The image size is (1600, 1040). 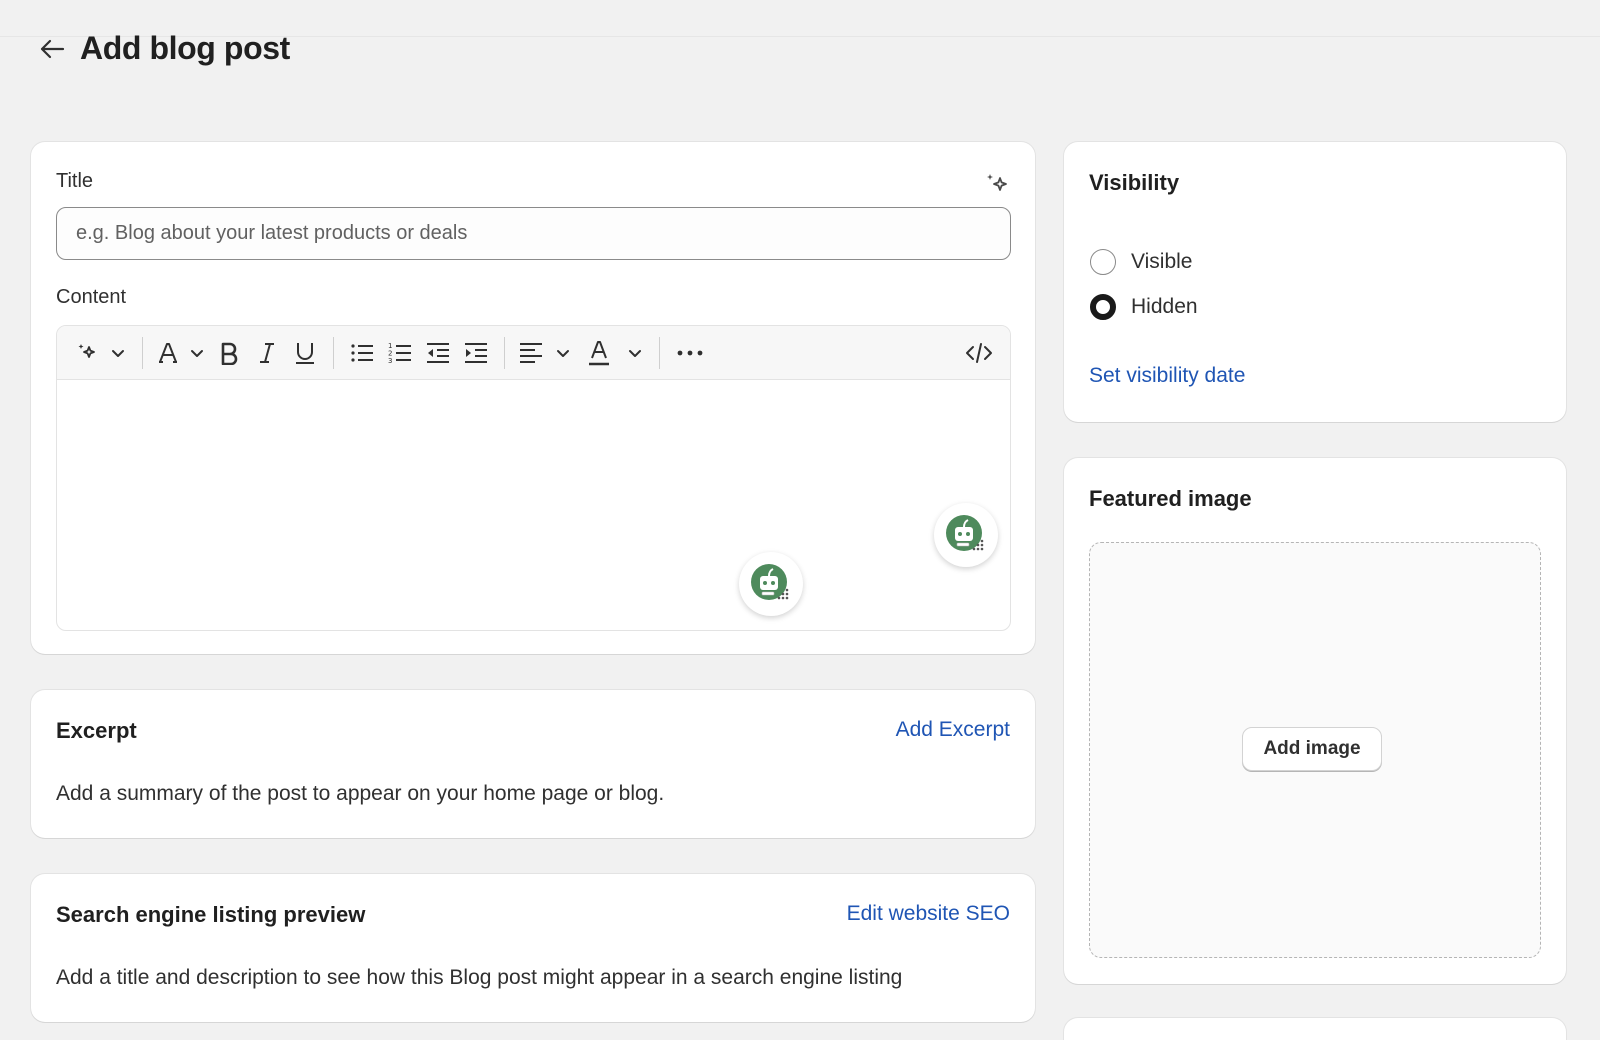 I want to click on radio-unchecked, so click(x=1103, y=262).